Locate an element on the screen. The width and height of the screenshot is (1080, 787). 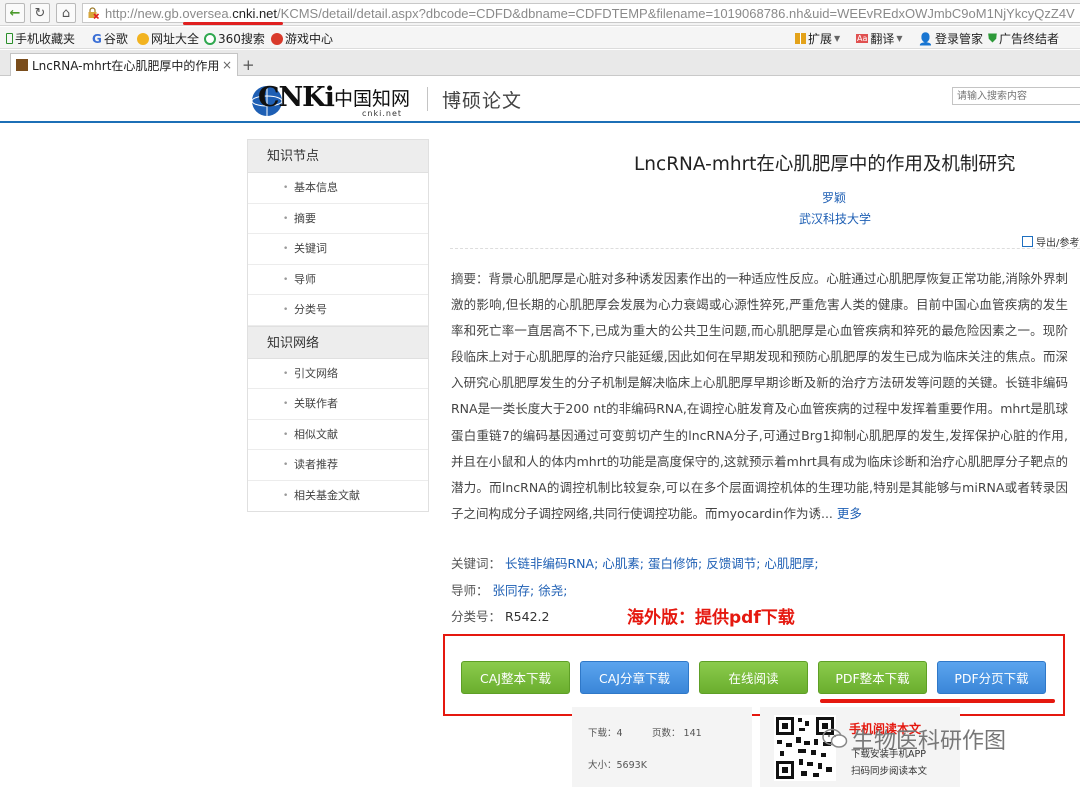
shield-icon: ⛊ is located at coordinates (993, 38).